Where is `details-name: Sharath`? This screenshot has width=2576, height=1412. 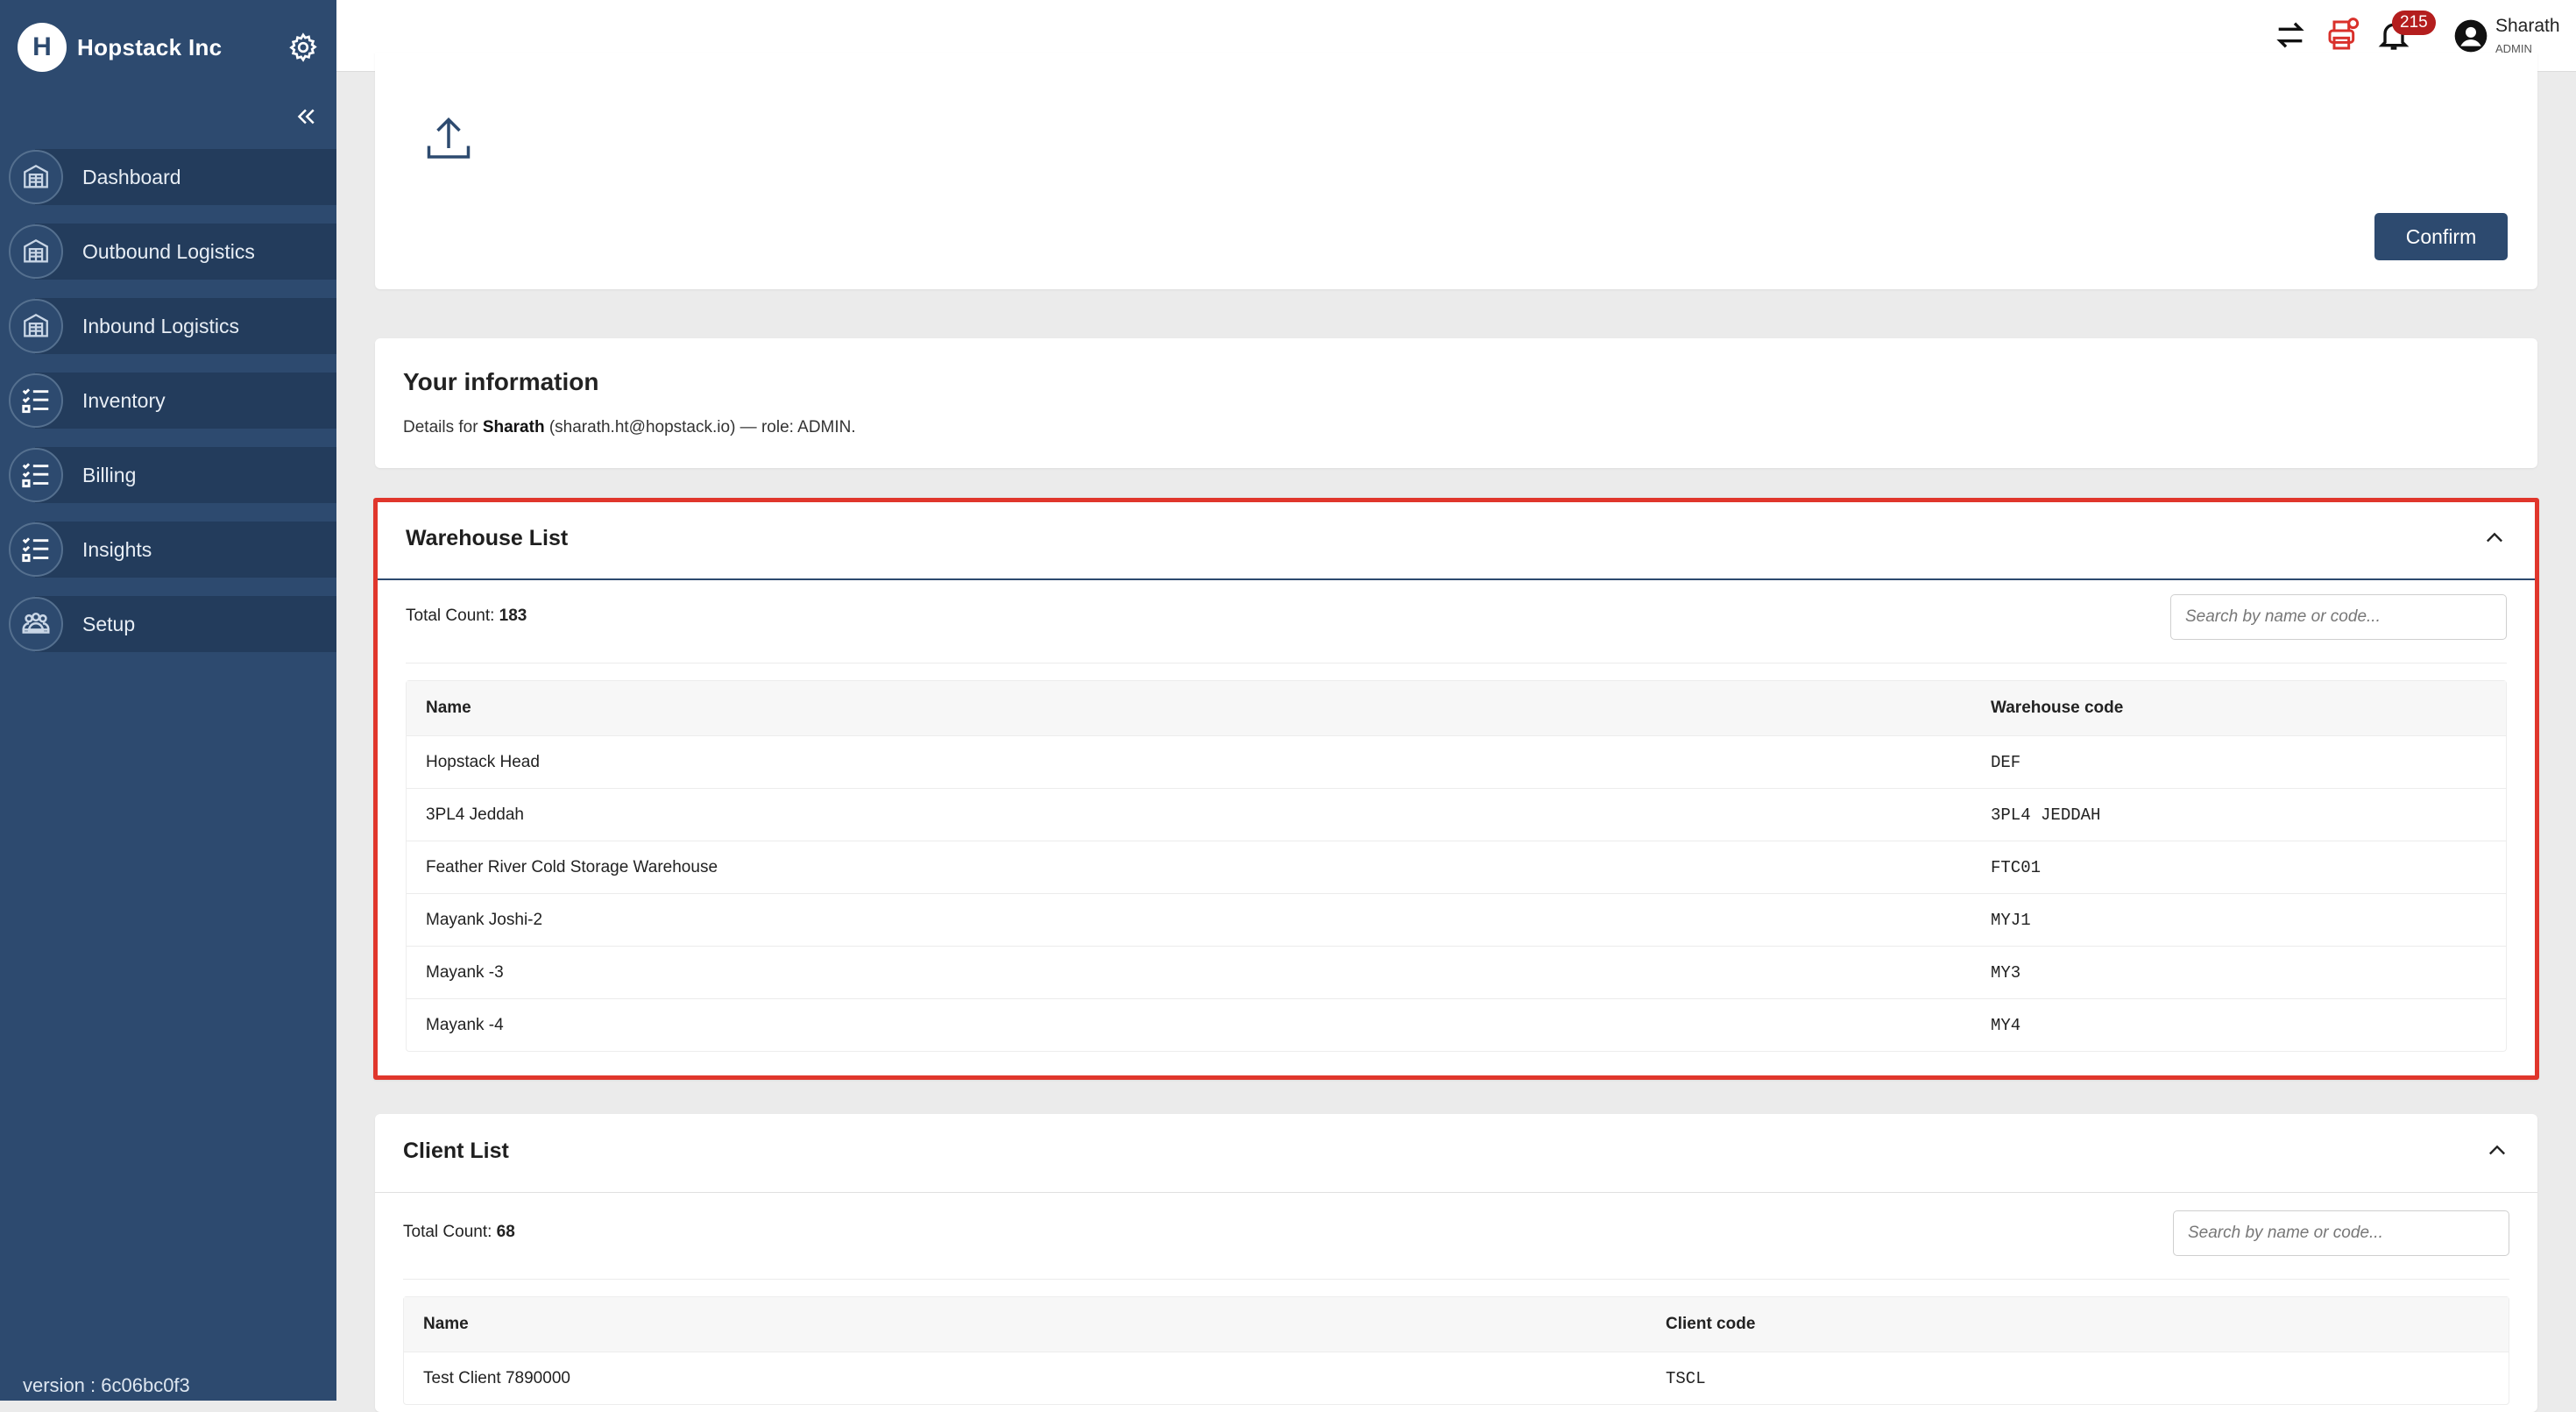
details-name: Sharath is located at coordinates (513, 427).